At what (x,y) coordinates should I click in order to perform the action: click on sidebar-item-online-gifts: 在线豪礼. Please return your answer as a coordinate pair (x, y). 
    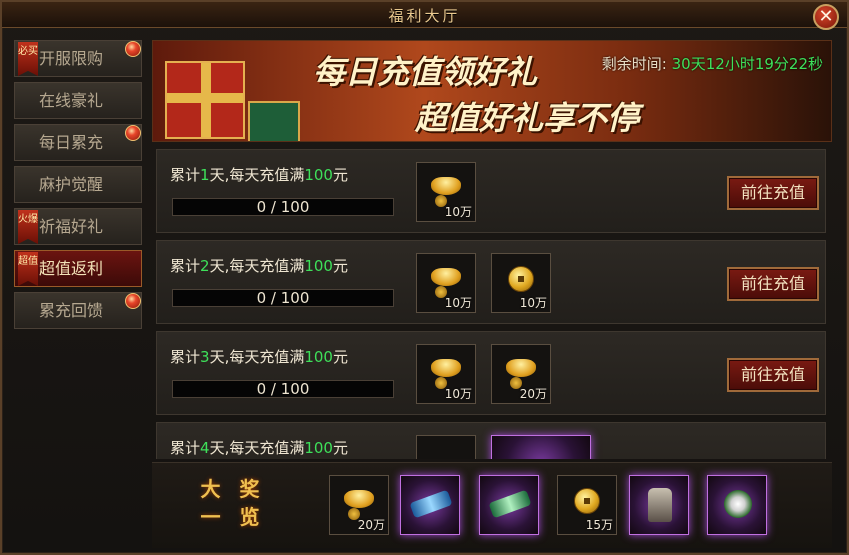
    Looking at the image, I should click on (78, 100).